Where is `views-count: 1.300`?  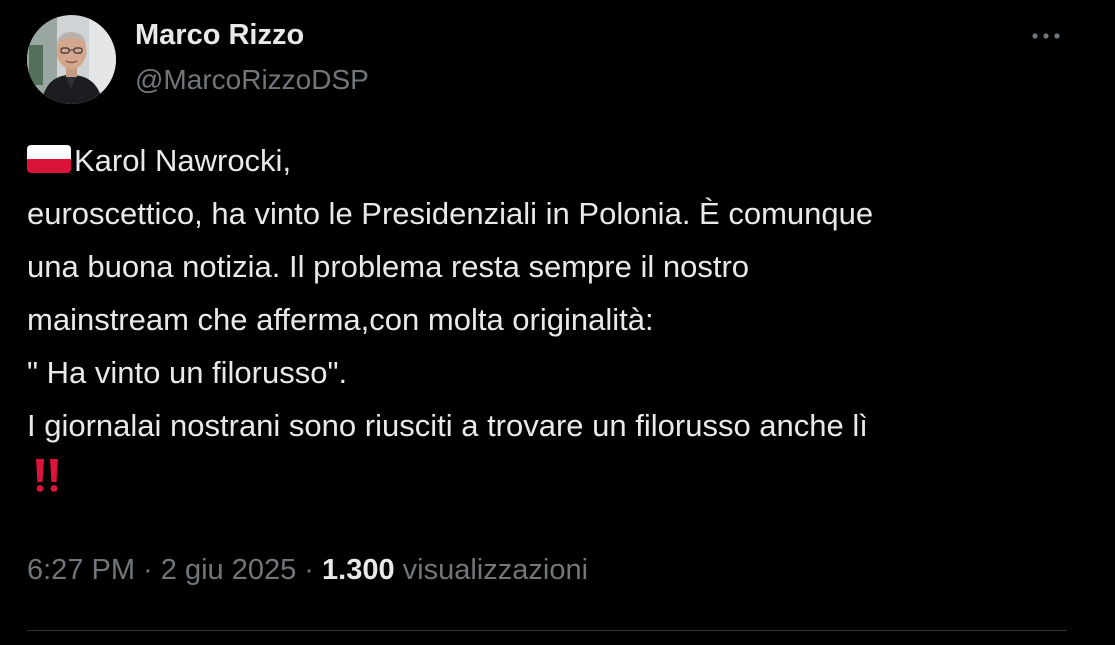
views-count: 1.300 is located at coordinates (358, 570).